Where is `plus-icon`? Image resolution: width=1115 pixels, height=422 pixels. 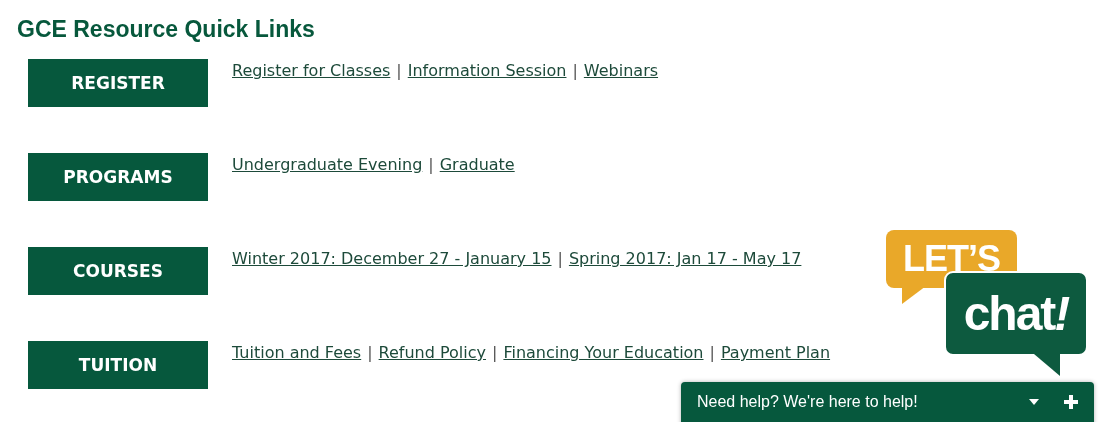 plus-icon is located at coordinates (1071, 402).